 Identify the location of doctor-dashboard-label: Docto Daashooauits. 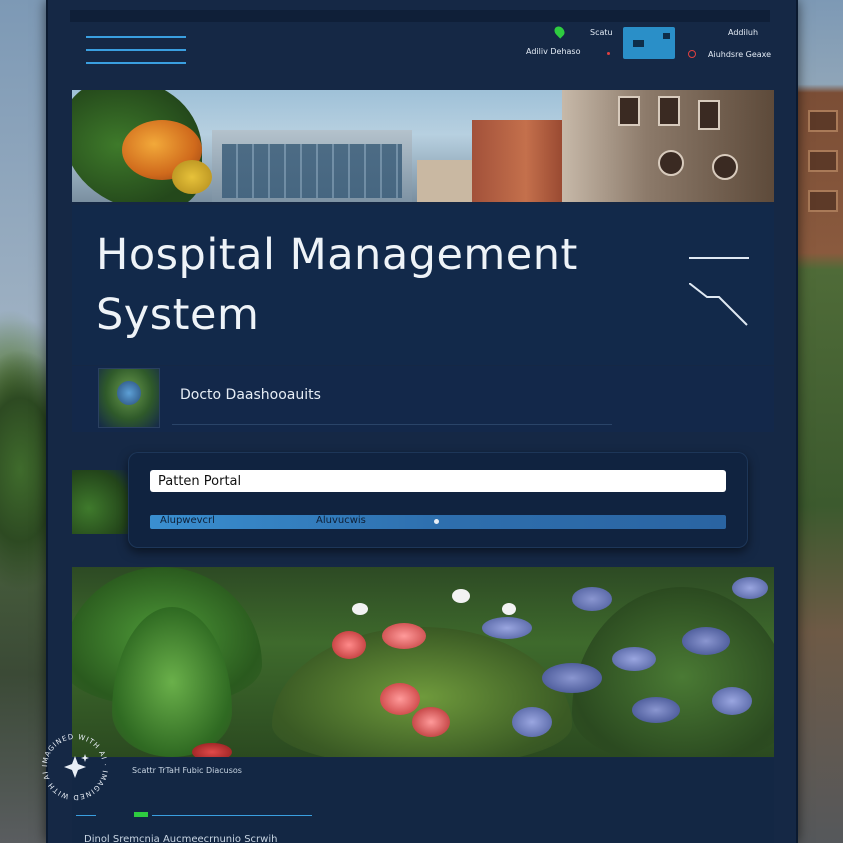
(250, 395).